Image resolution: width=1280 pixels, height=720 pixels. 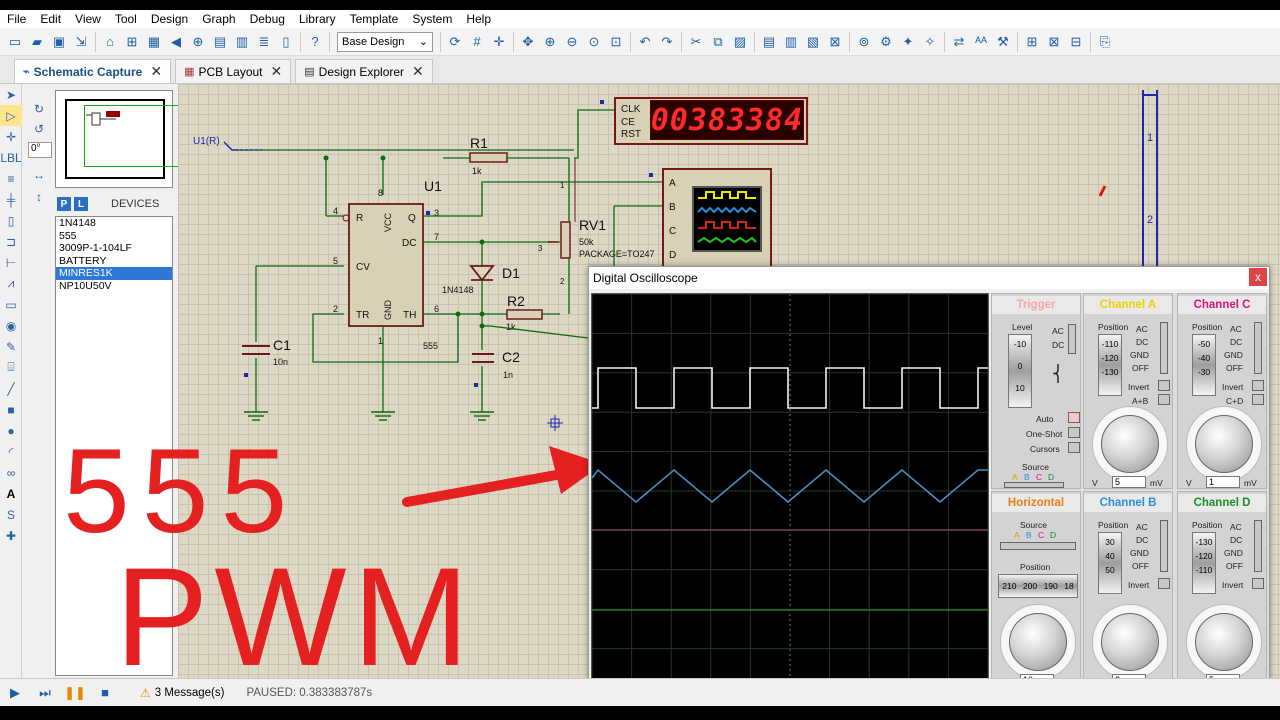 What do you see at coordinates (930, 42) in the screenshot?
I see `decompose-icon: ✧` at bounding box center [930, 42].